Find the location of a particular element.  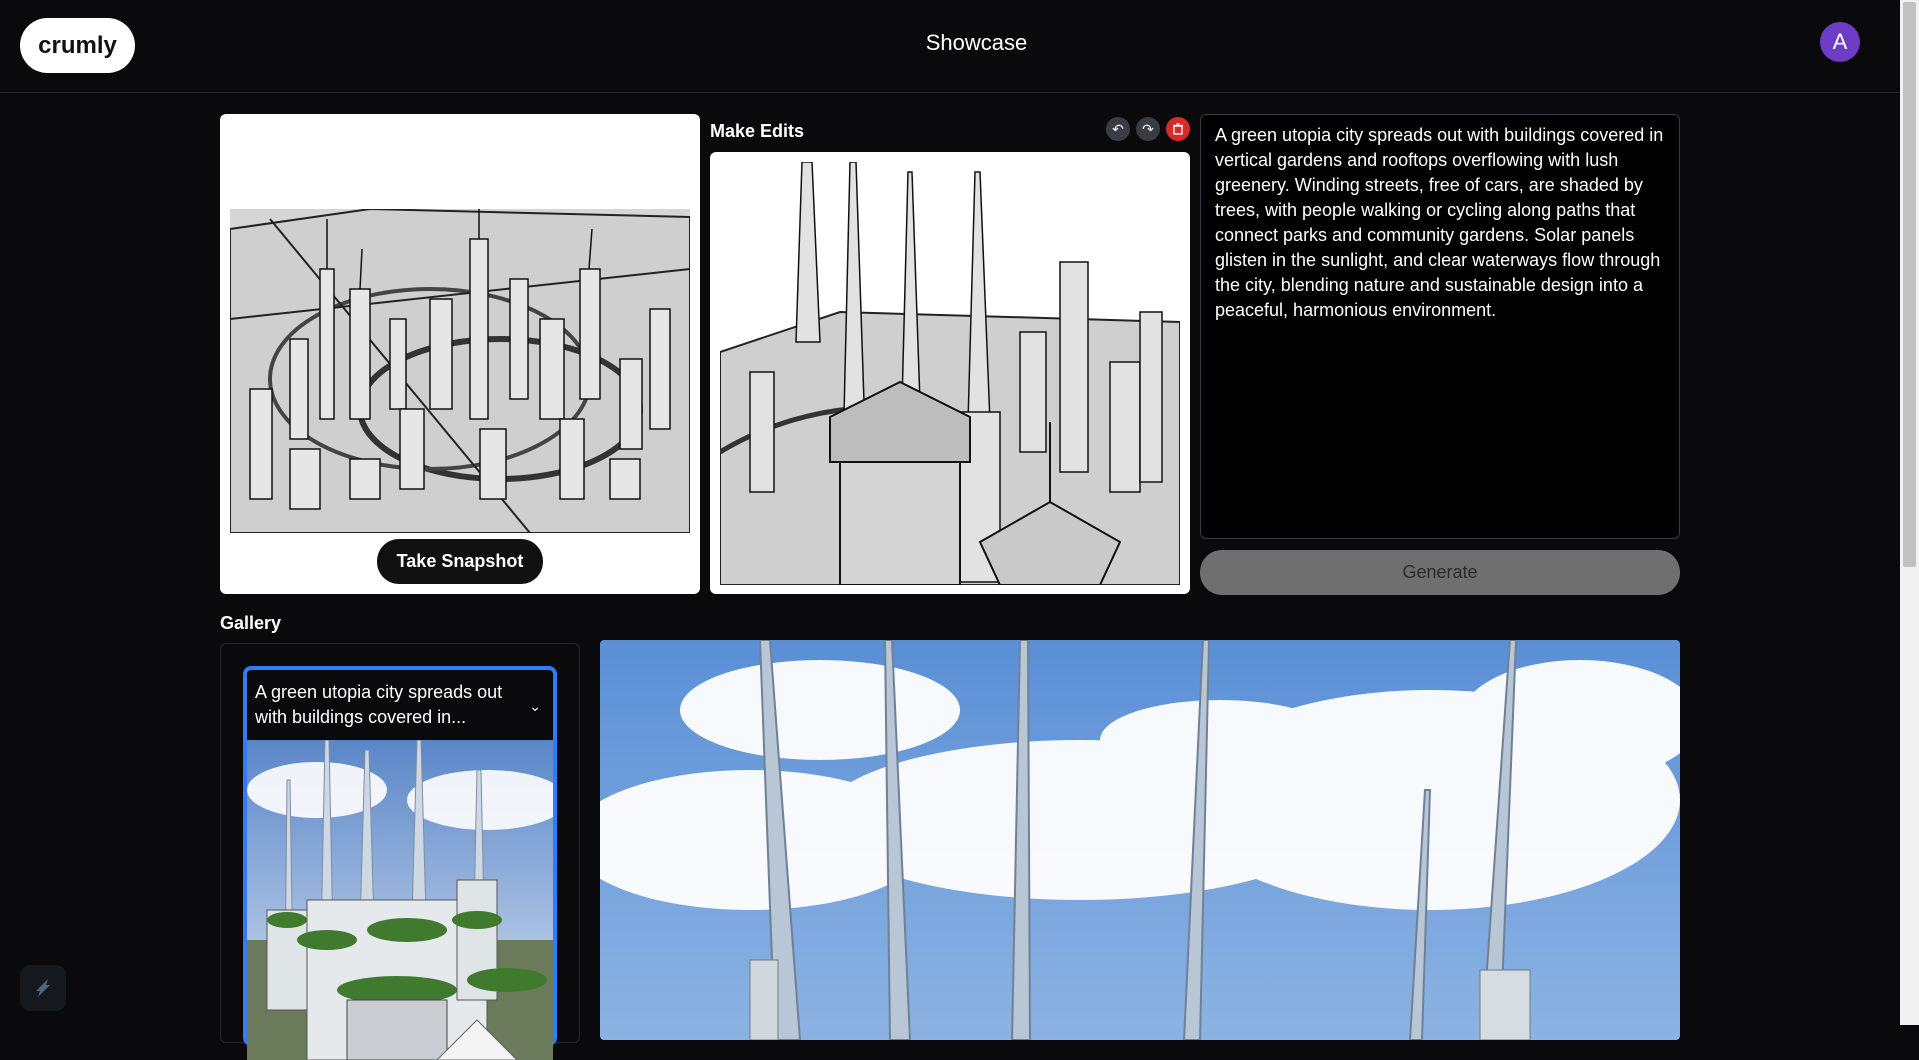

lightning-icon is located at coordinates (43, 988).